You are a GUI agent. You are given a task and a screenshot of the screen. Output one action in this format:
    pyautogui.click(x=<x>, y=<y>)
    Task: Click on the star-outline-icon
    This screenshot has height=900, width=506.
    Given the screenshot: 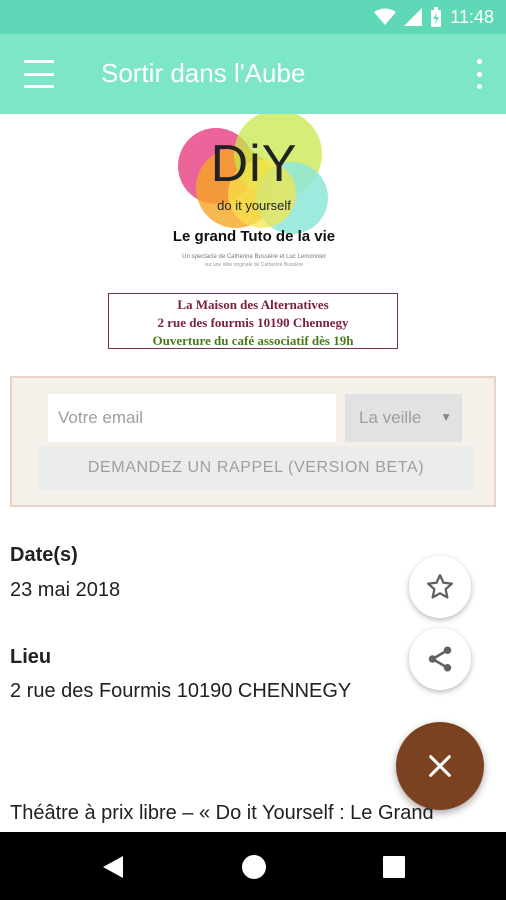 What is the action you would take?
    pyautogui.click(x=440, y=586)
    